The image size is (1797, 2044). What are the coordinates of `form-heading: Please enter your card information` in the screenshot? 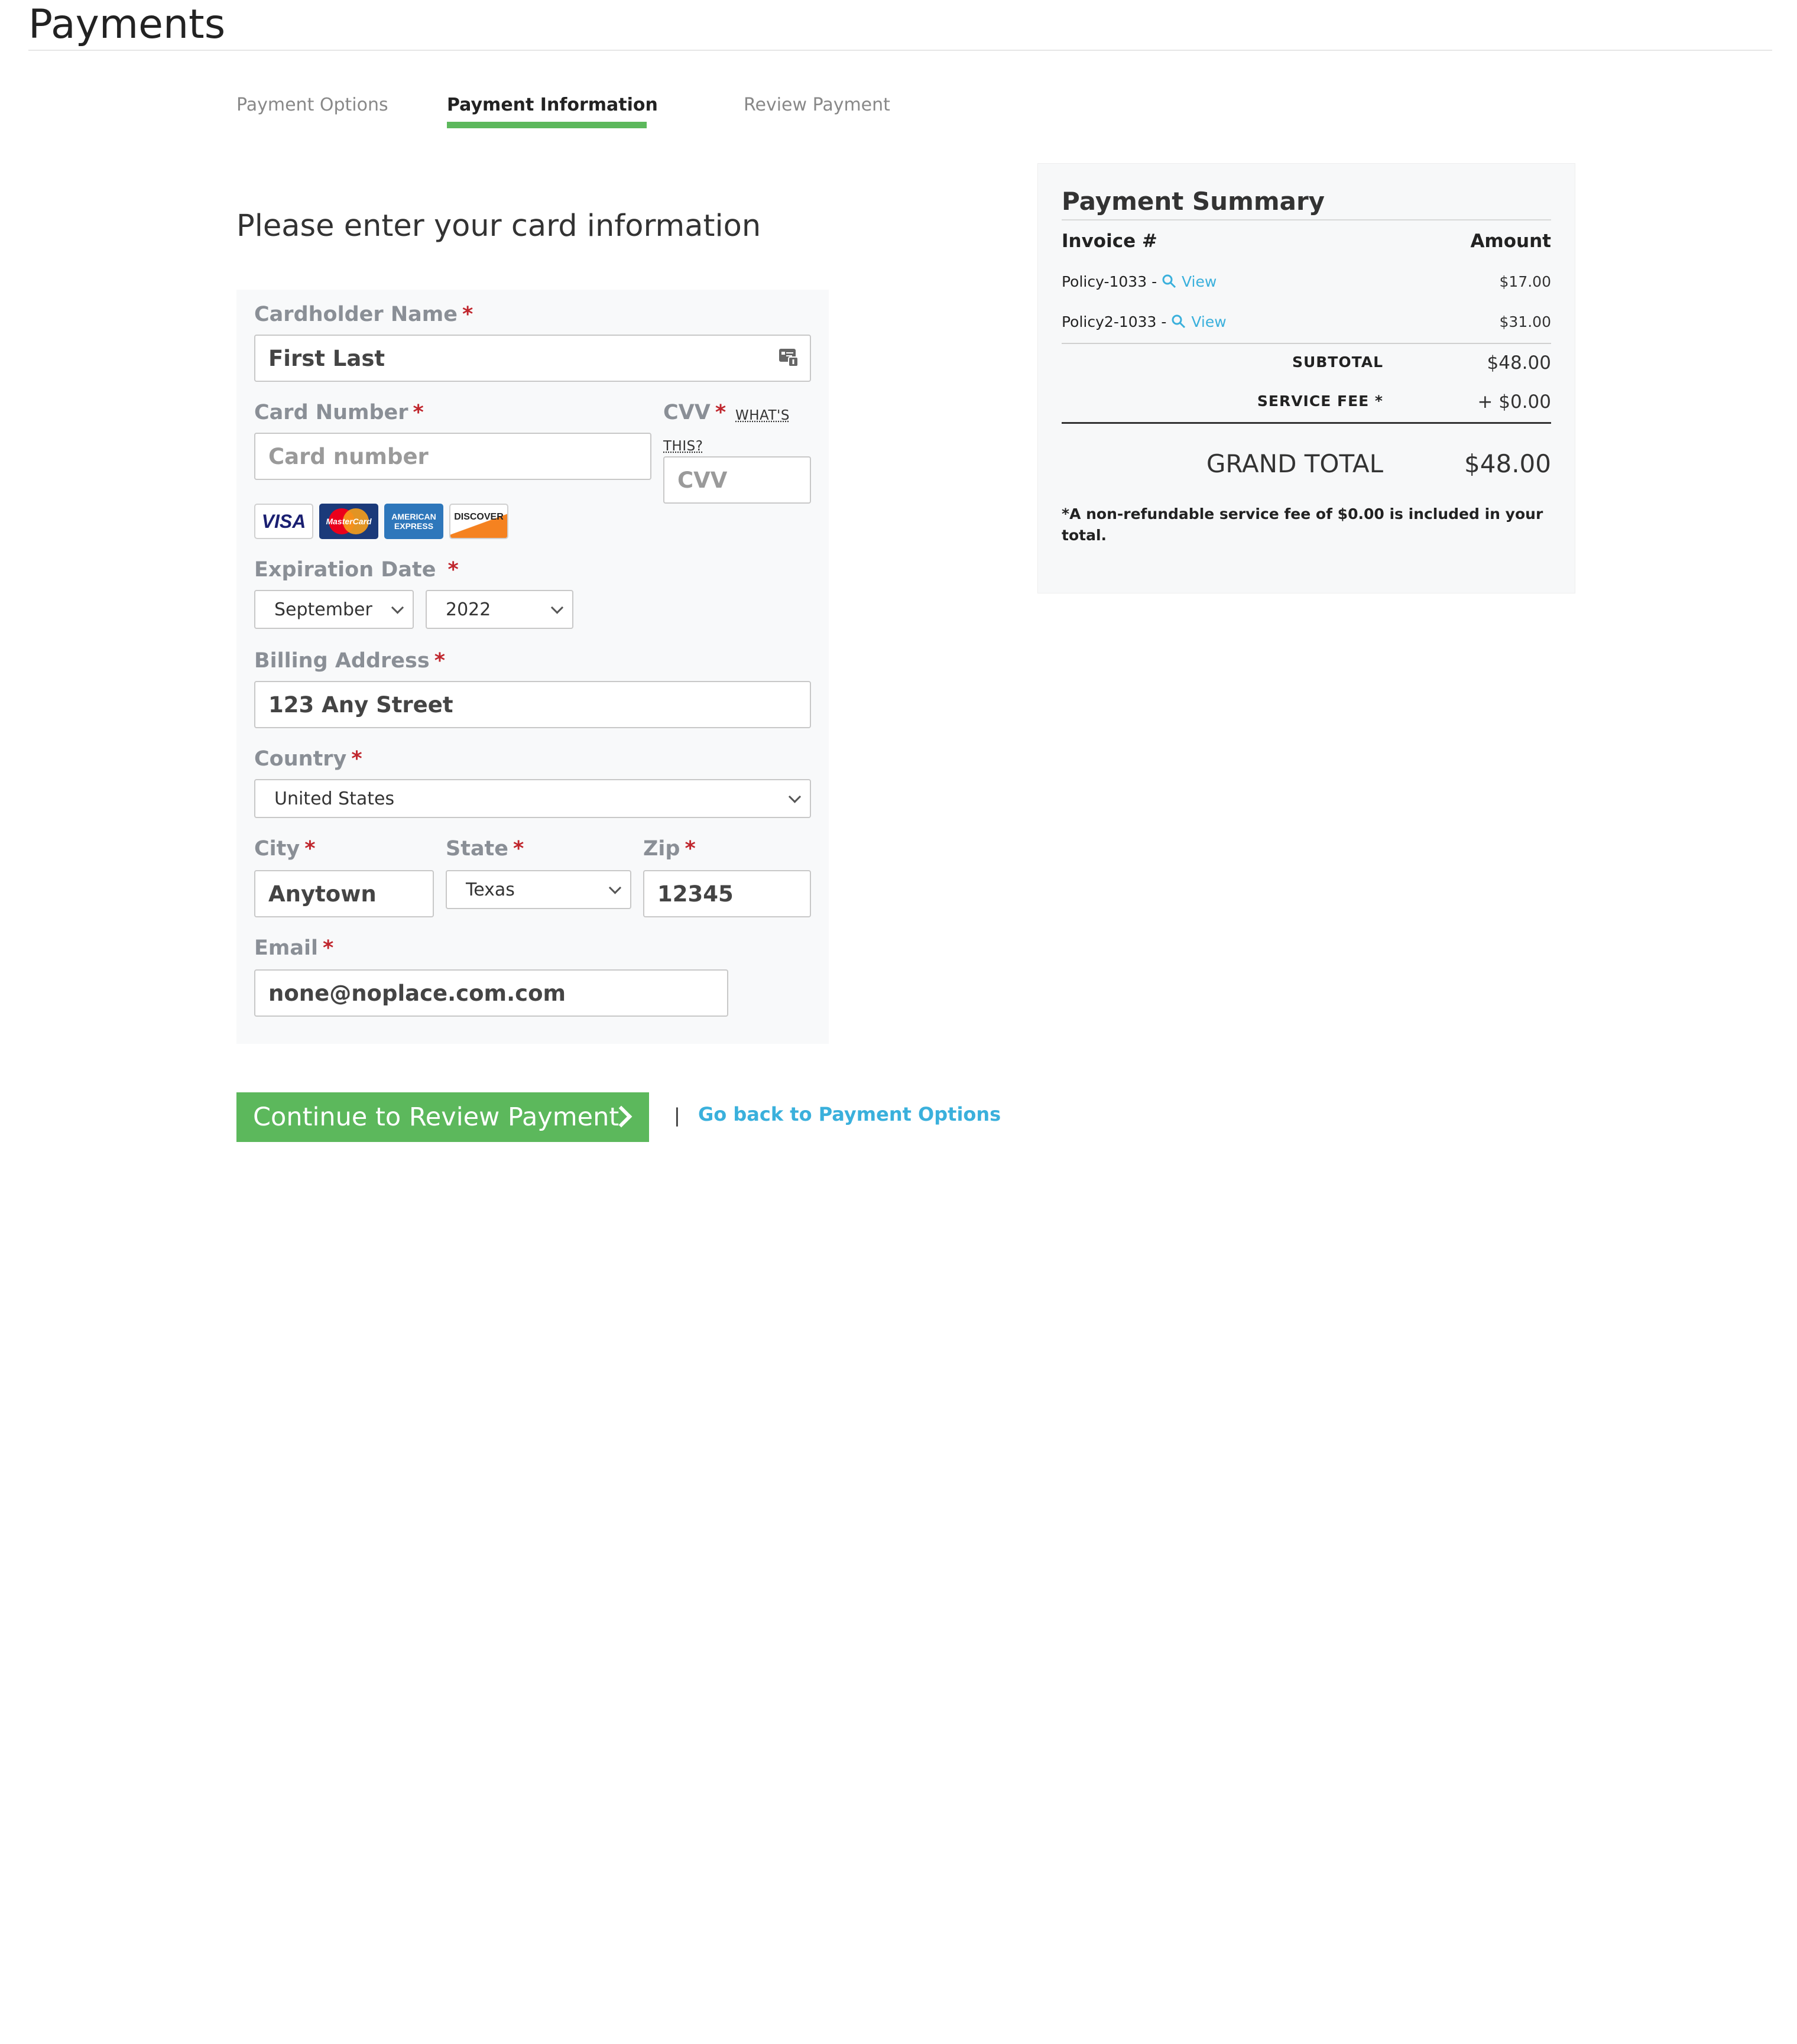 It's located at (498, 227).